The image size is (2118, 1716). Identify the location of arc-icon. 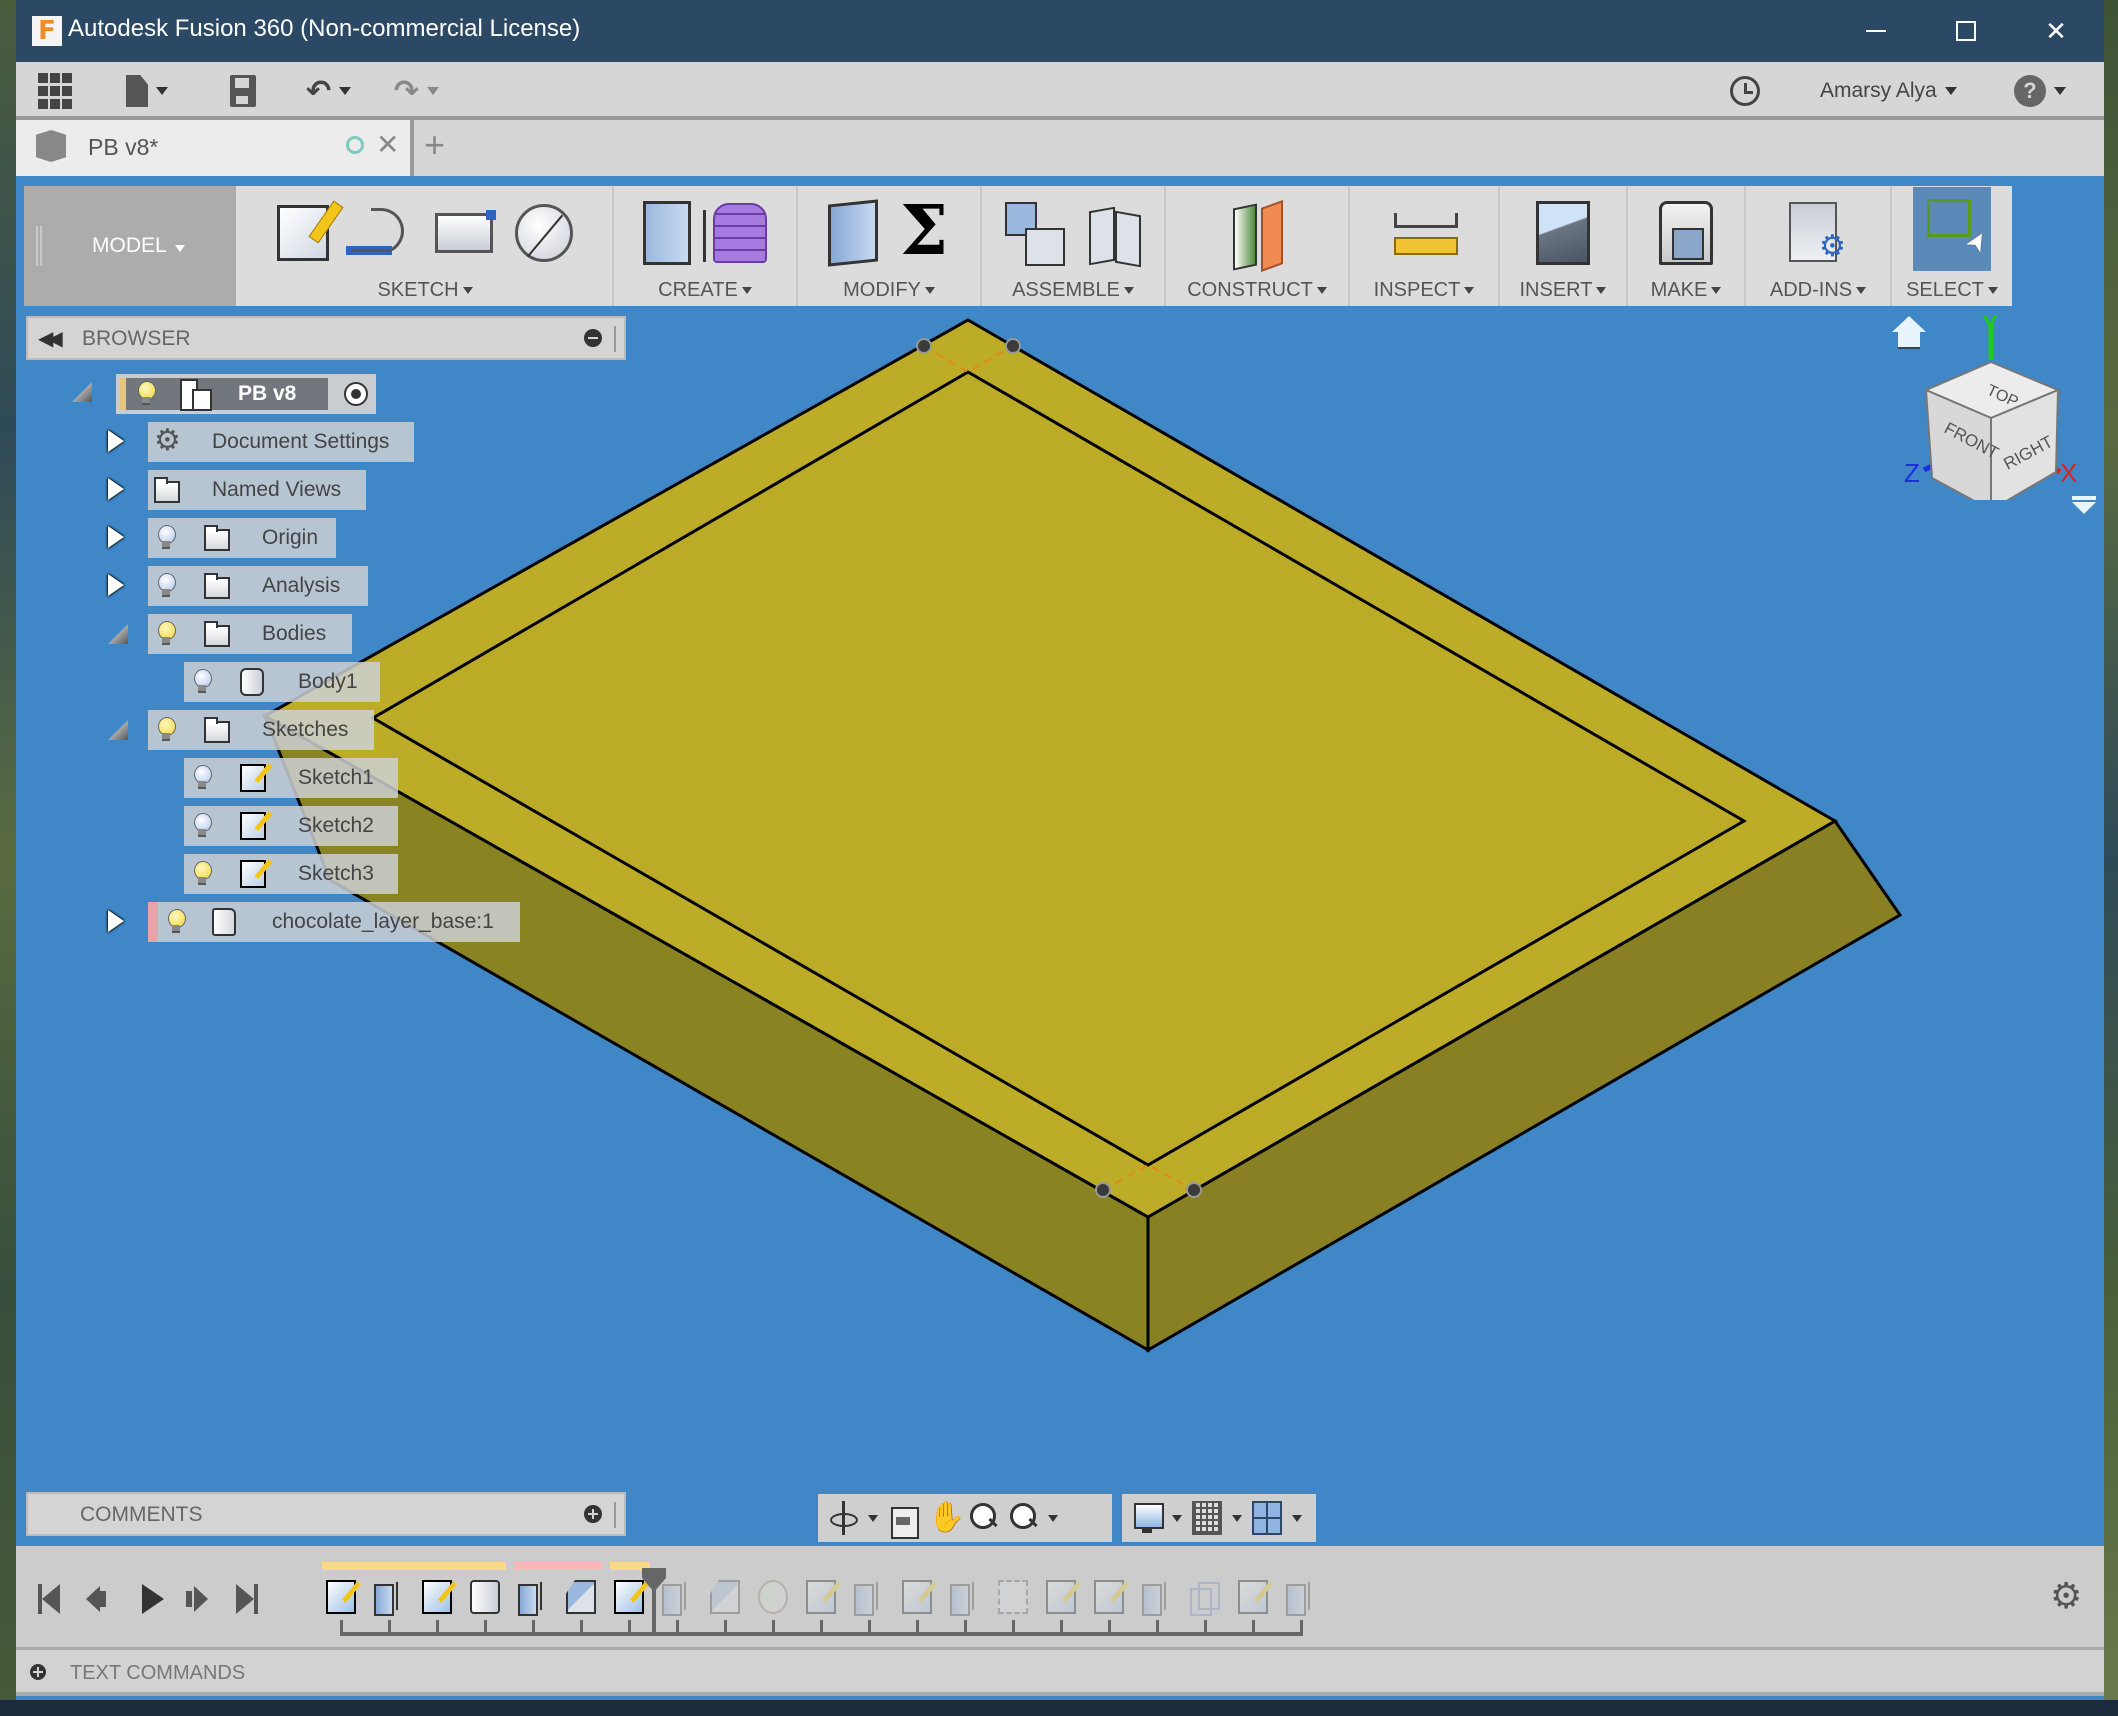
(382, 233).